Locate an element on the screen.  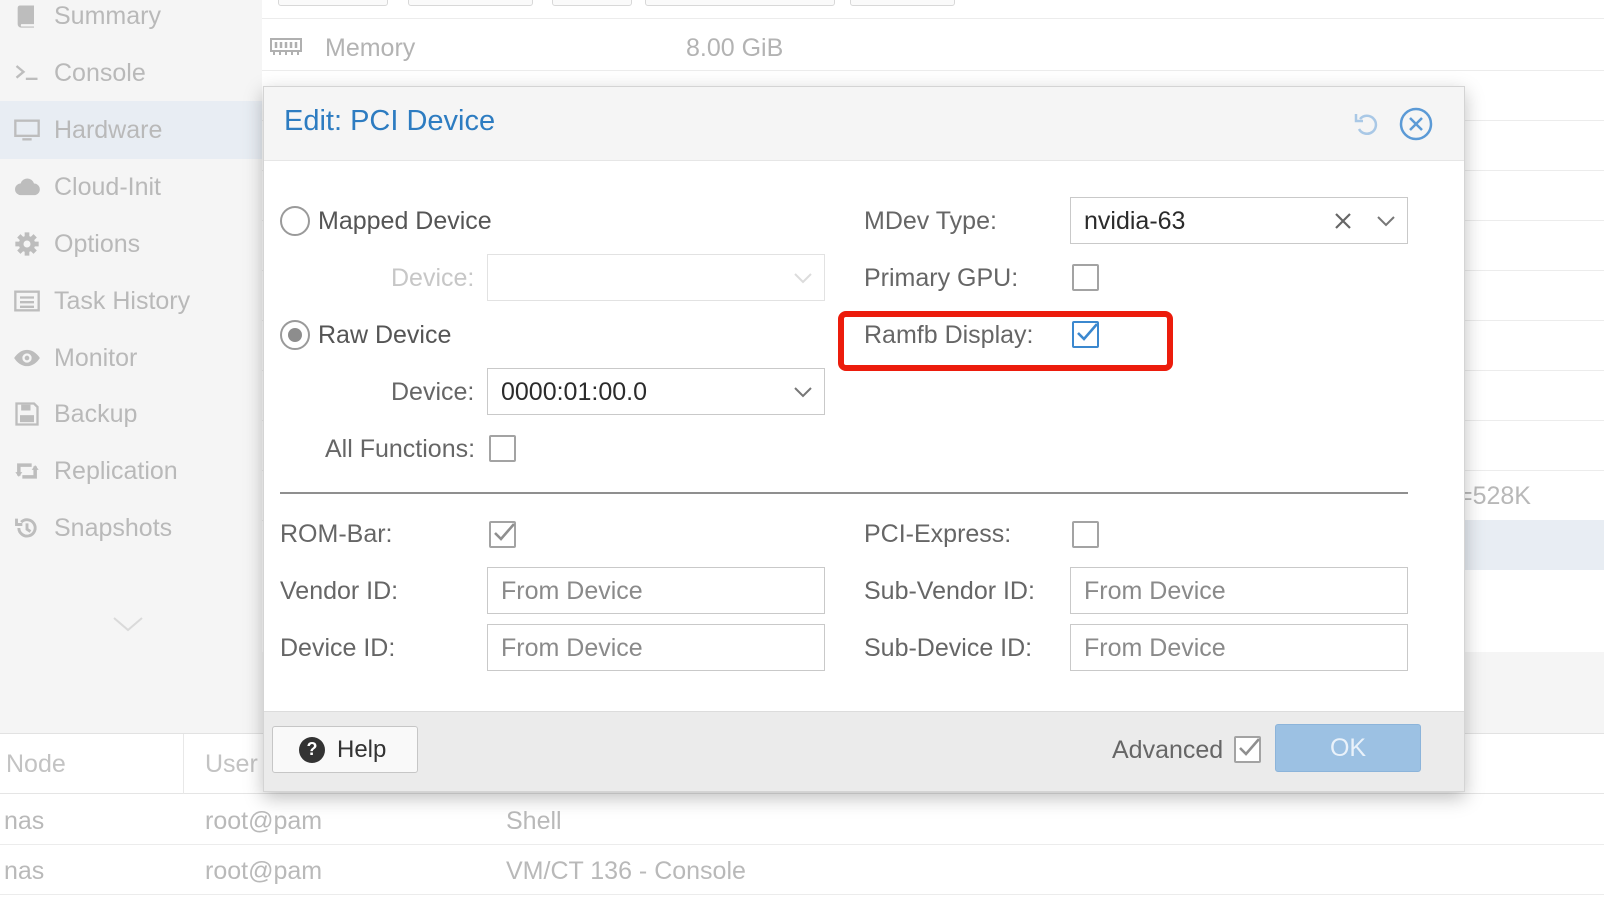
sidebar-item-replication: Replication is located at coordinates (131, 471).